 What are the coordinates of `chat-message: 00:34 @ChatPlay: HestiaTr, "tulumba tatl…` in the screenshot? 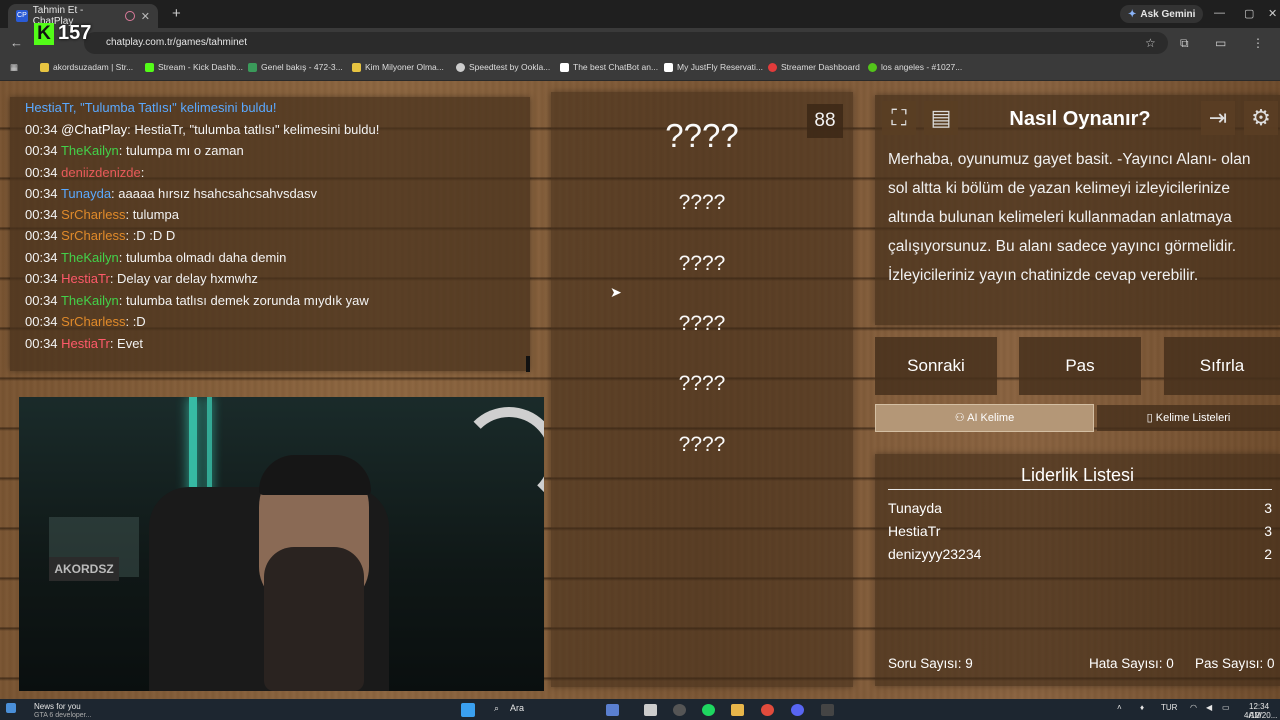 It's located at (202, 129).